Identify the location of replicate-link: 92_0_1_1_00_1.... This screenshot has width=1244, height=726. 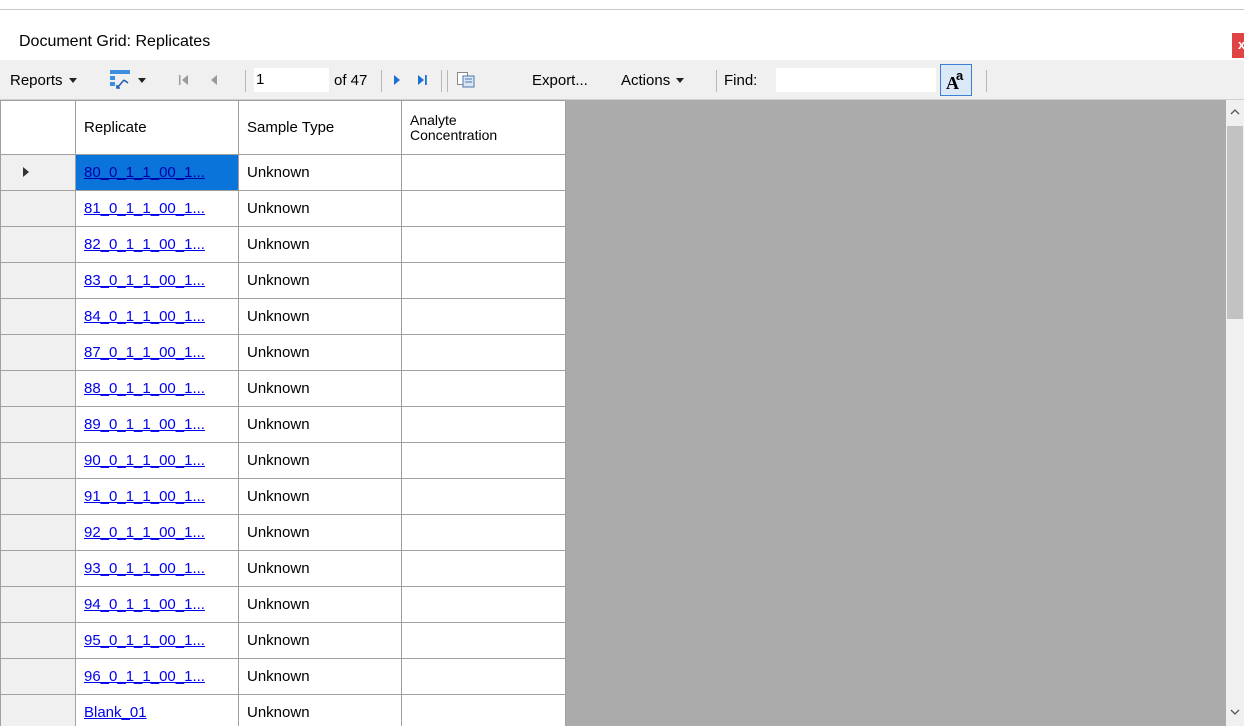
(144, 532).